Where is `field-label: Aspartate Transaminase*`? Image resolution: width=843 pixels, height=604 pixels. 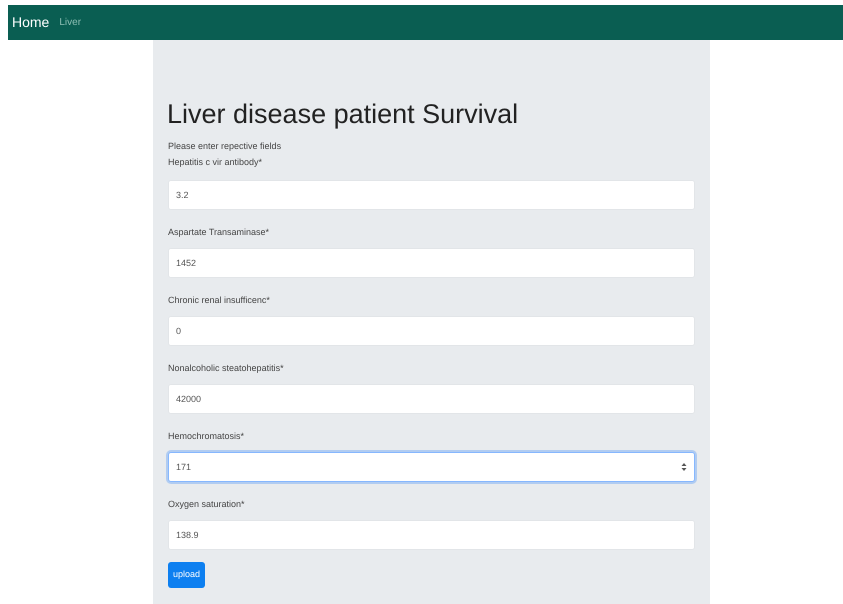
field-label: Aspartate Transaminase* is located at coordinates (219, 232).